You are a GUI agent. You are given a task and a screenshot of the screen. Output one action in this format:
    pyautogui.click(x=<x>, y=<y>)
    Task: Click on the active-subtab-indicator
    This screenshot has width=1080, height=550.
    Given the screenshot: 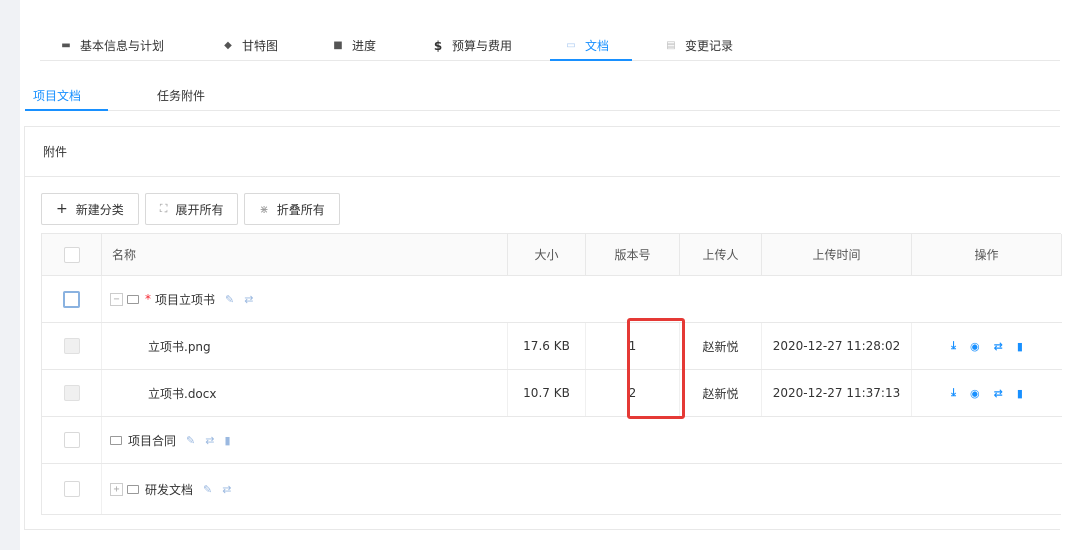 What is the action you would take?
    pyautogui.click(x=66, y=110)
    